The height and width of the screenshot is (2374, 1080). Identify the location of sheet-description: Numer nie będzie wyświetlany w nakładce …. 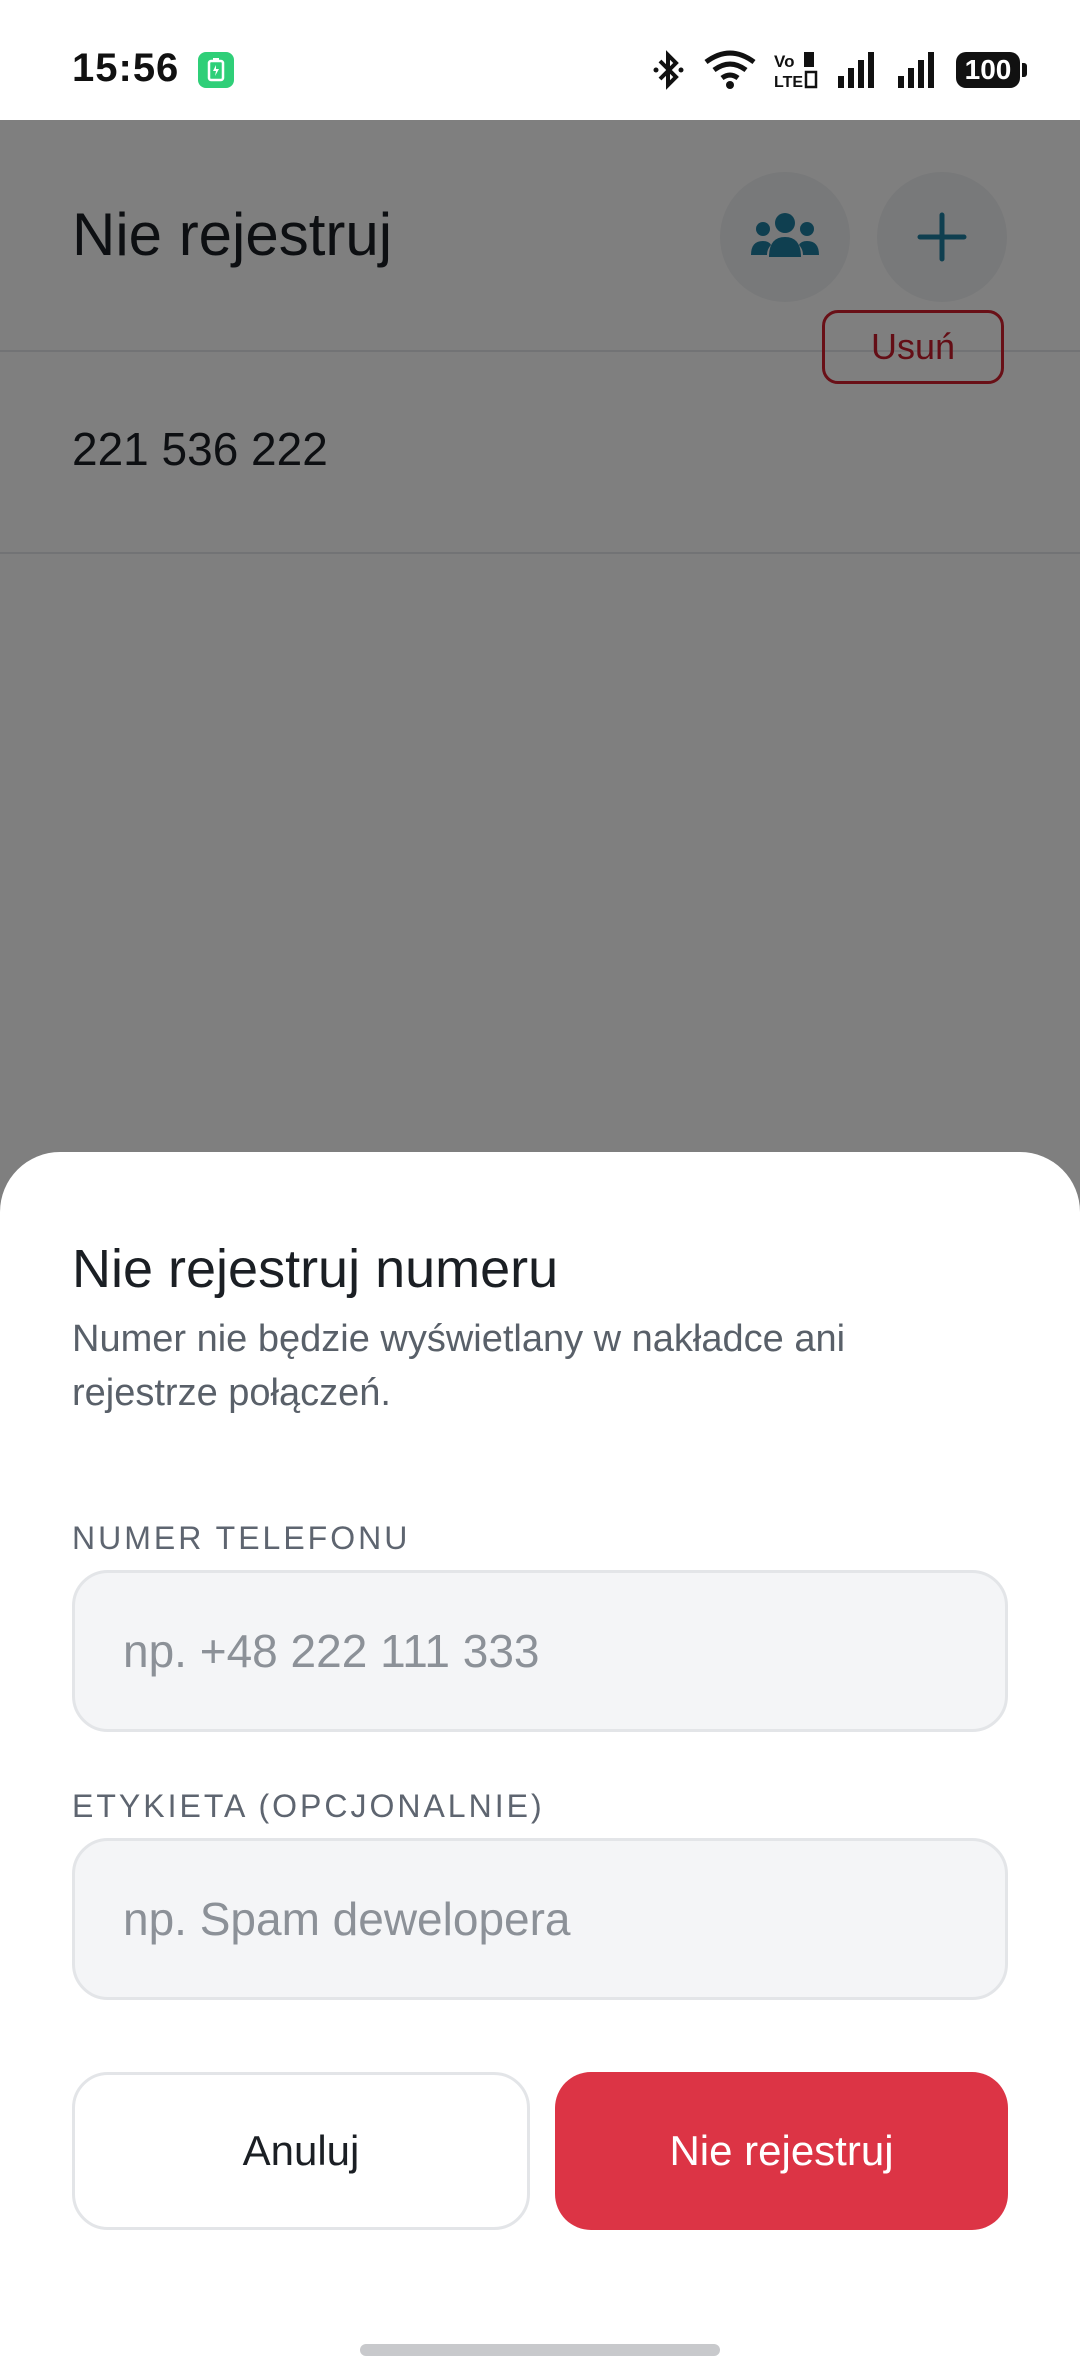
(459, 1366).